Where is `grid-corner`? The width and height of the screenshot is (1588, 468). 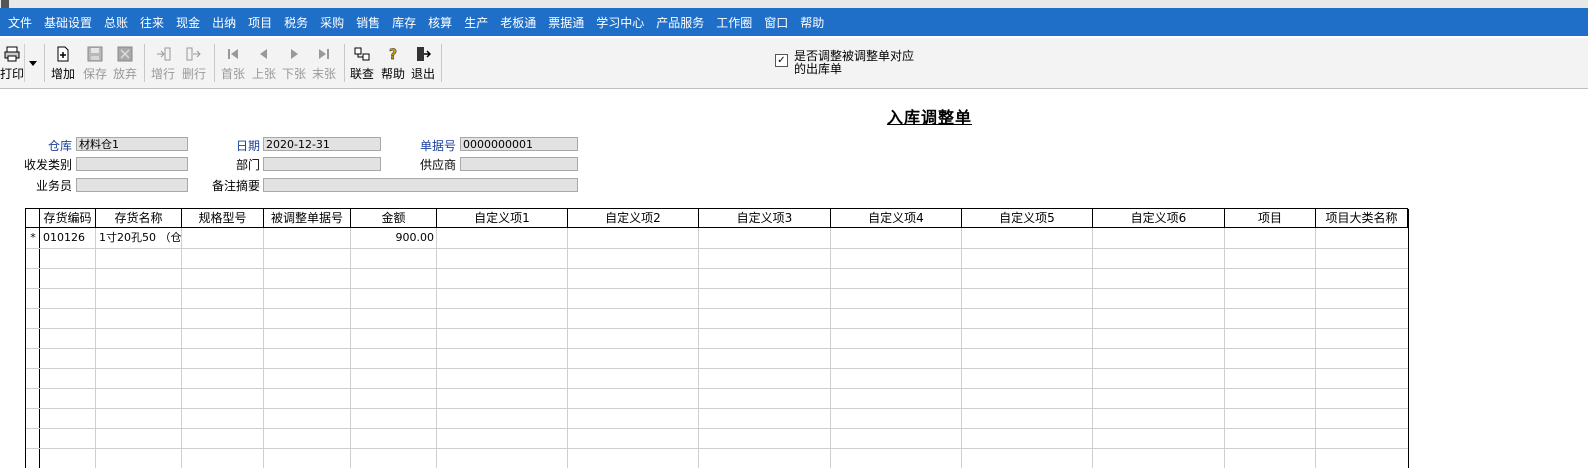
grid-corner is located at coordinates (33, 218).